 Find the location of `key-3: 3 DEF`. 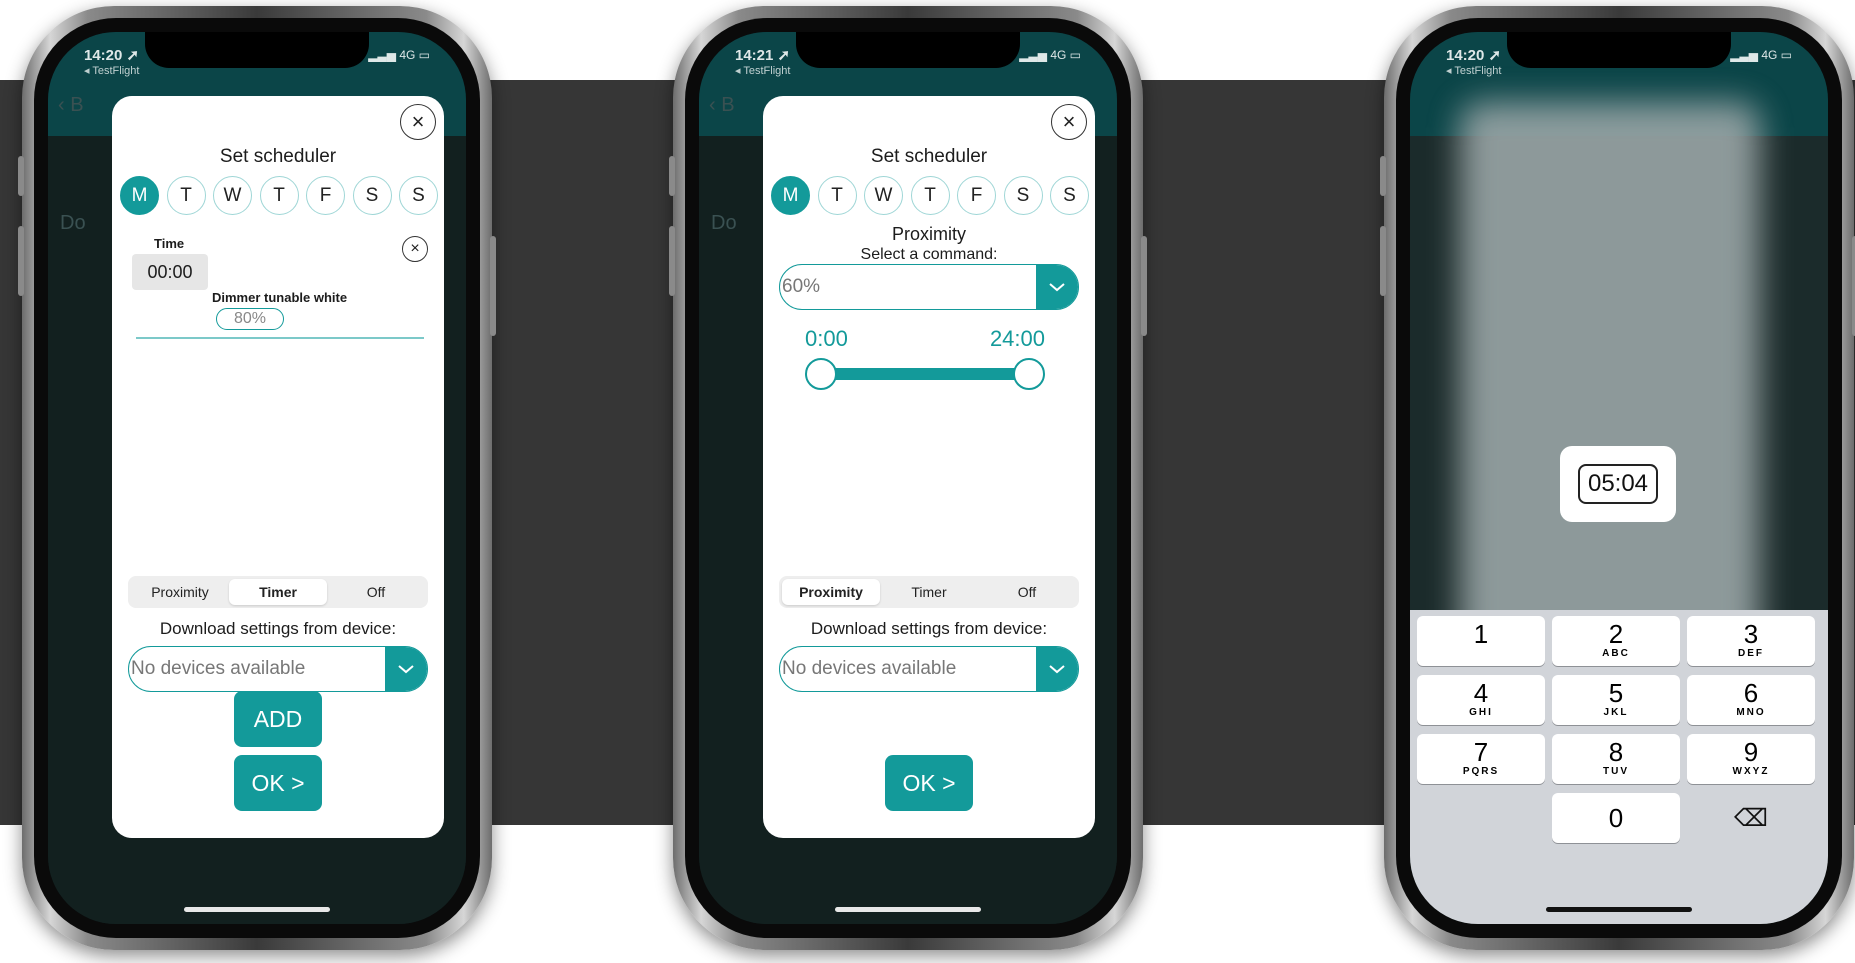

key-3: 3 DEF is located at coordinates (1751, 641).